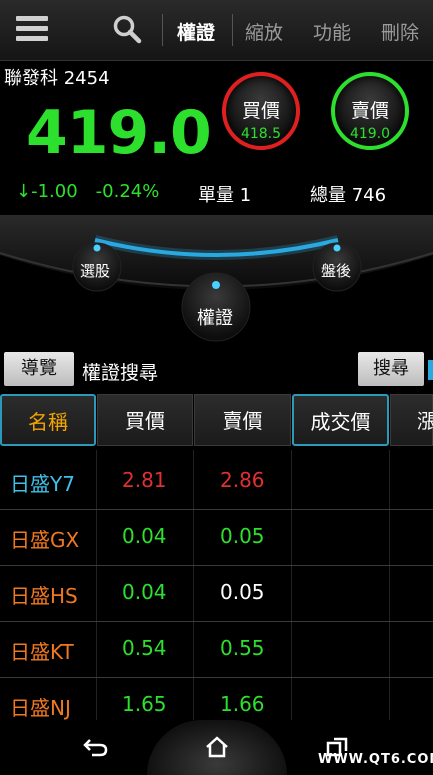  I want to click on column-header-name: 名稱, so click(48, 420).